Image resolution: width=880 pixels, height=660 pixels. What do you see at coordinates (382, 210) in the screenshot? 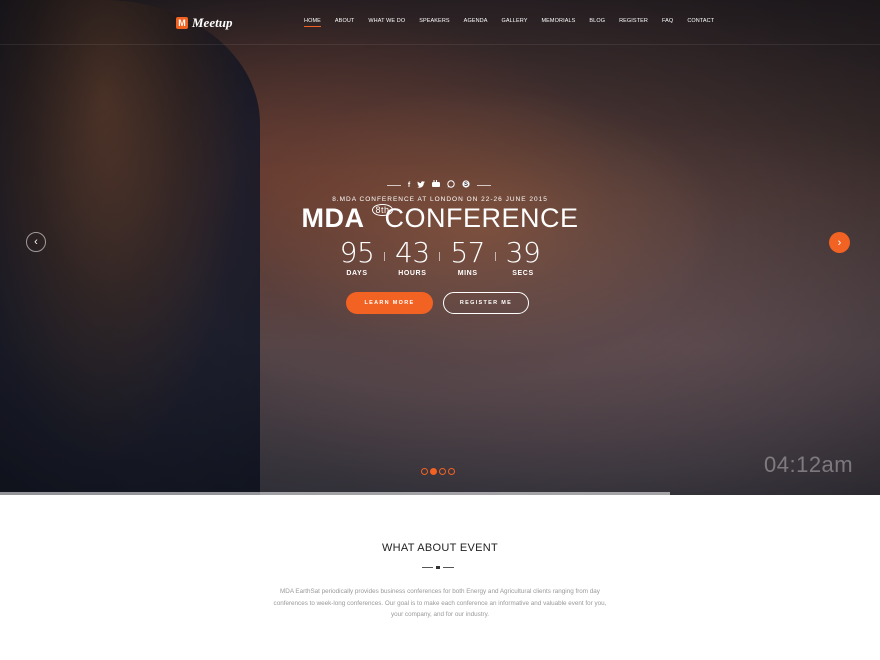
I see `edition-badge: 8th` at bounding box center [382, 210].